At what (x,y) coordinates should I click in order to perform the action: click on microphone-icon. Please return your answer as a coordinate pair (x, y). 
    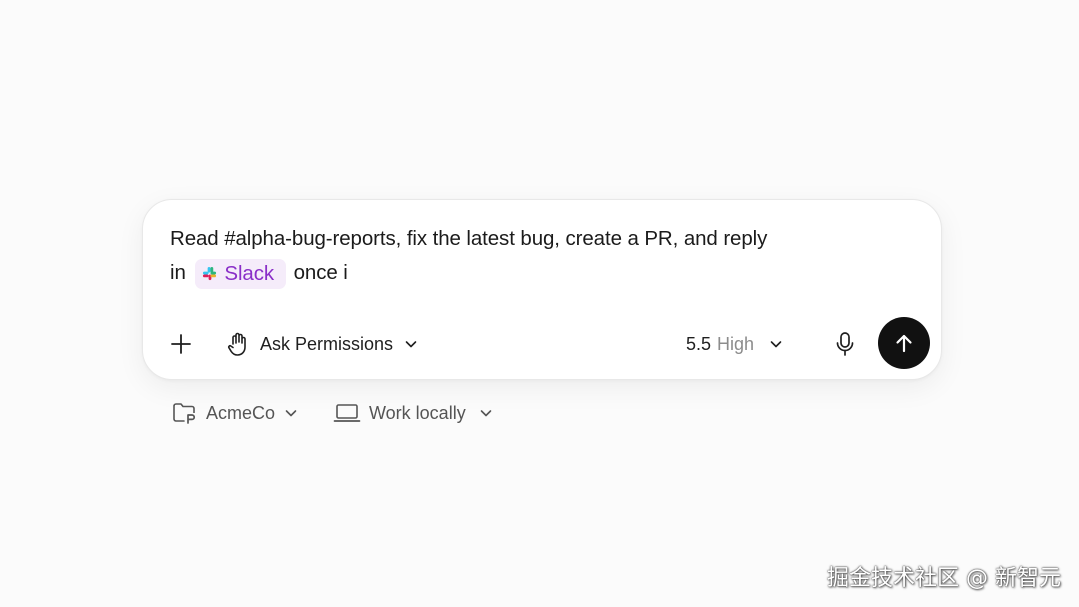
    Looking at the image, I should click on (845, 344).